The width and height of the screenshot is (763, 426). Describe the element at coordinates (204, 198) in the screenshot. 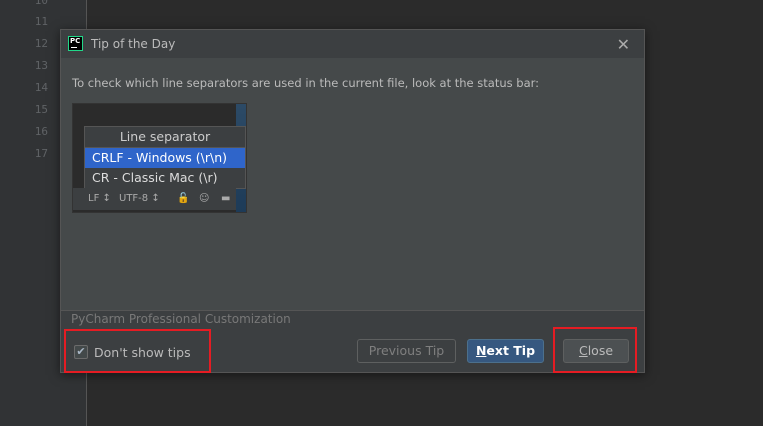

I see `inspector-icon: ☺` at that location.